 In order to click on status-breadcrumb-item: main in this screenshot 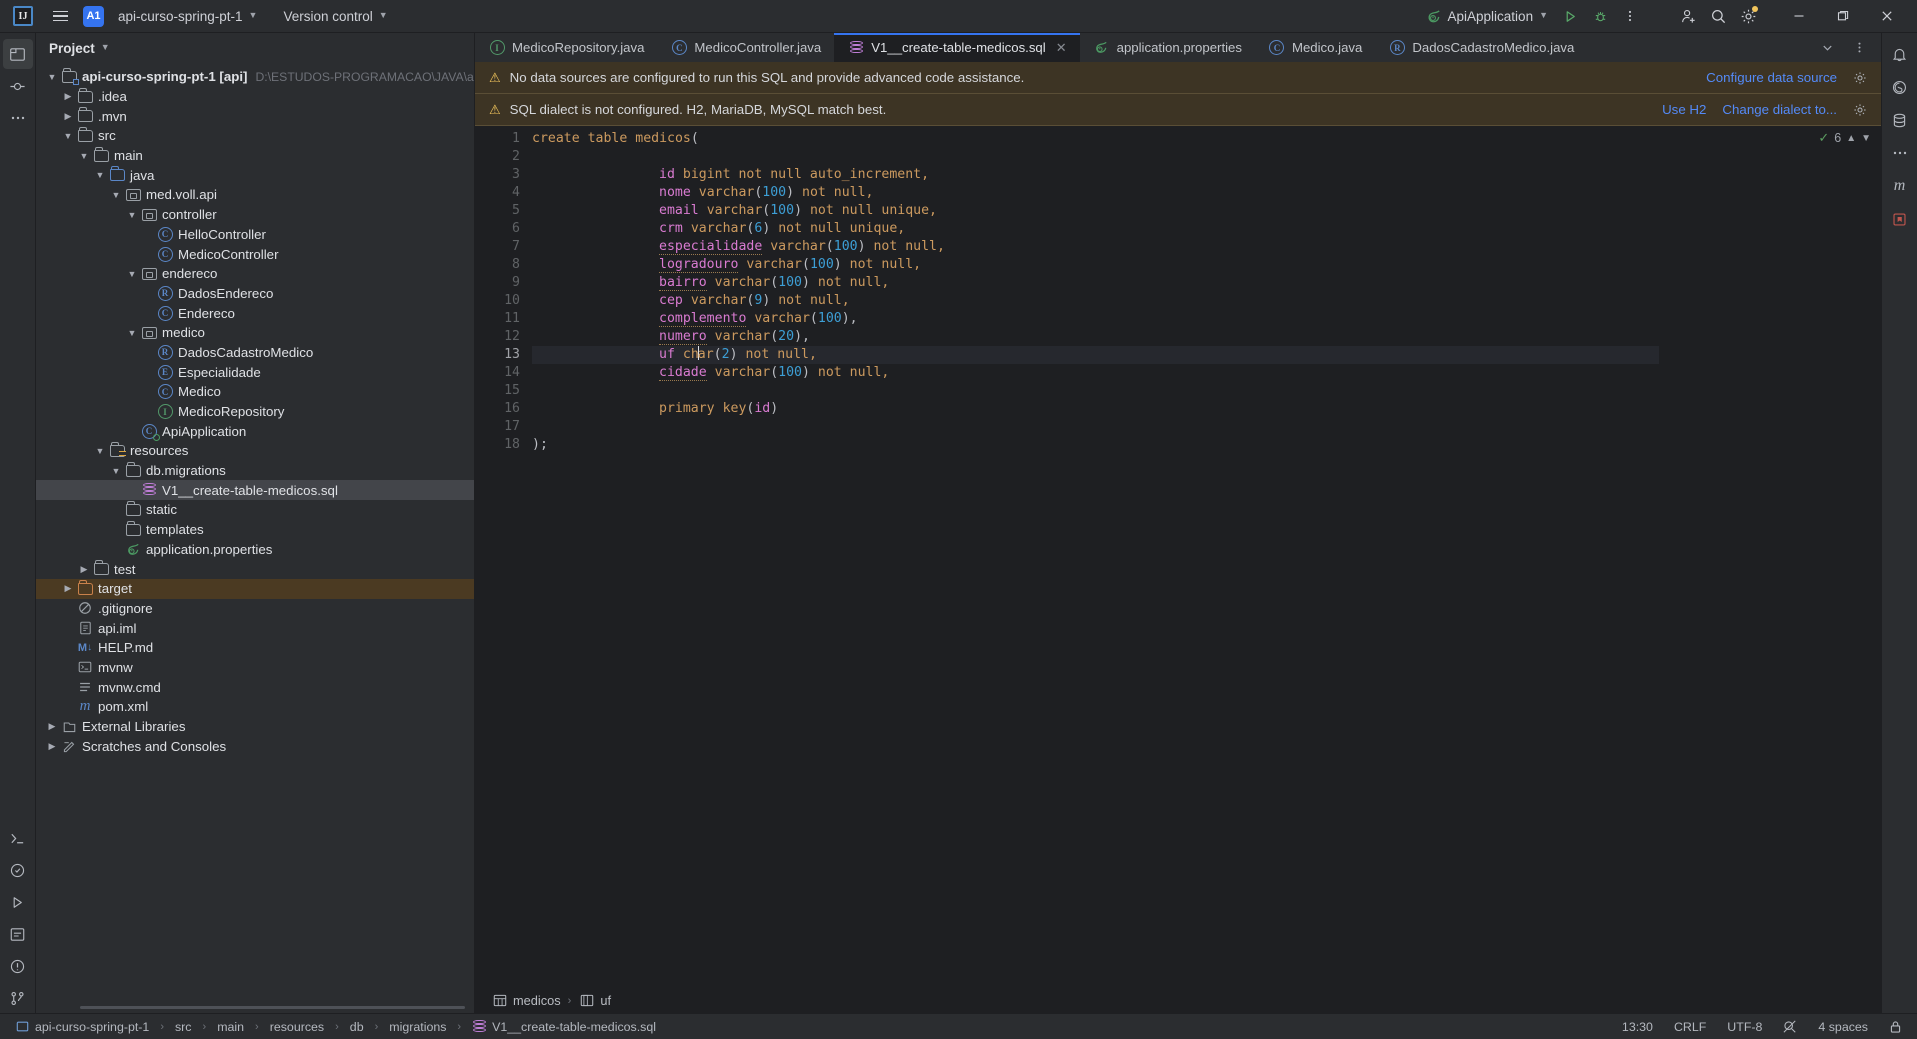, I will do `click(230, 1027)`.